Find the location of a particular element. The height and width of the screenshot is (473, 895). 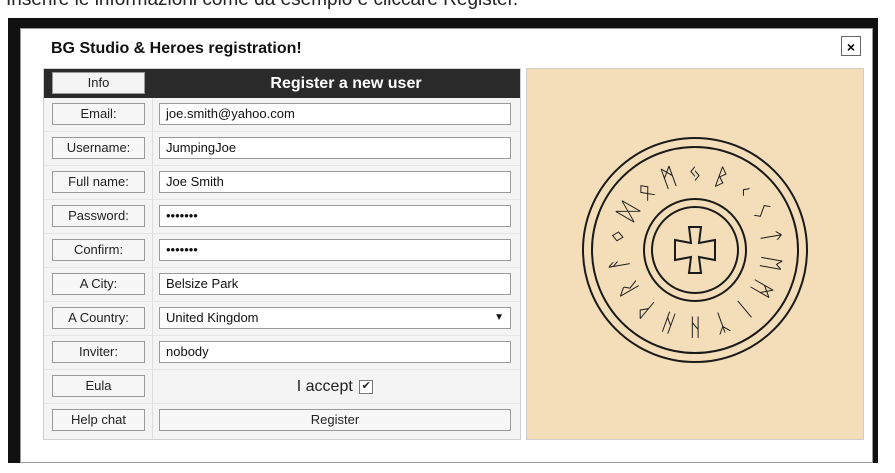

password-row: Password: ••••••• is located at coordinates (282, 217).